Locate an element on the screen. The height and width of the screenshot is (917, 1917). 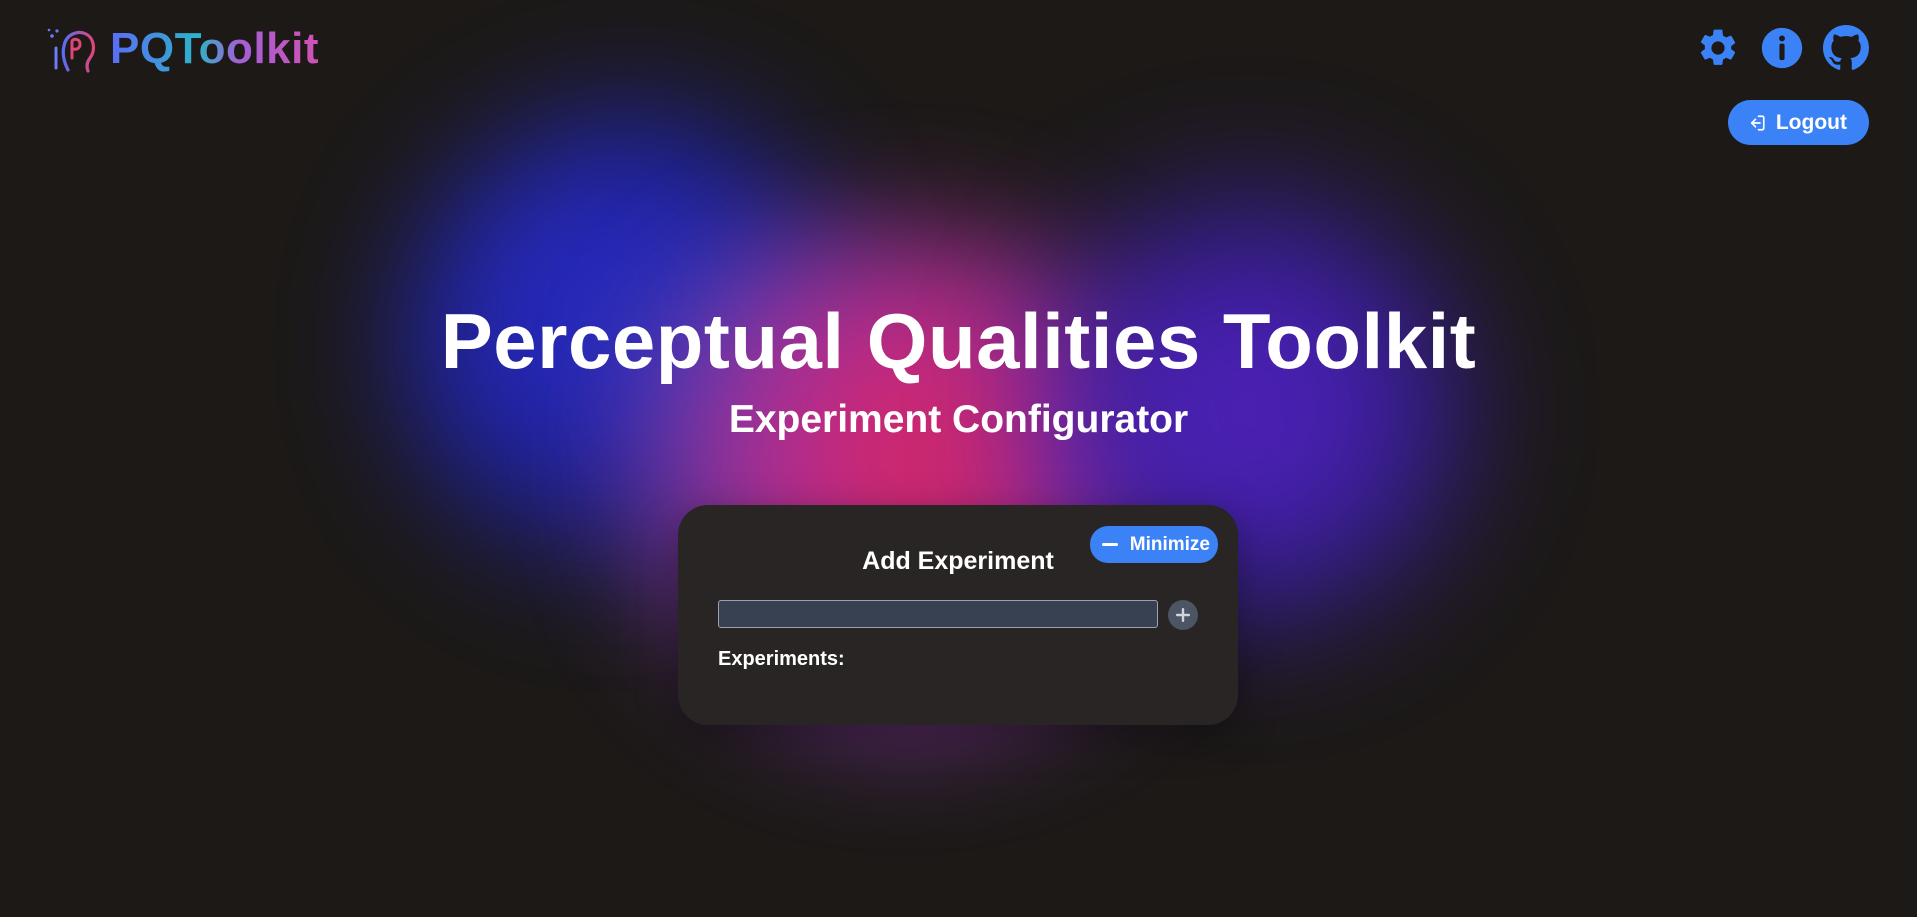
experiments-label: Experiments: is located at coordinates (781, 659).